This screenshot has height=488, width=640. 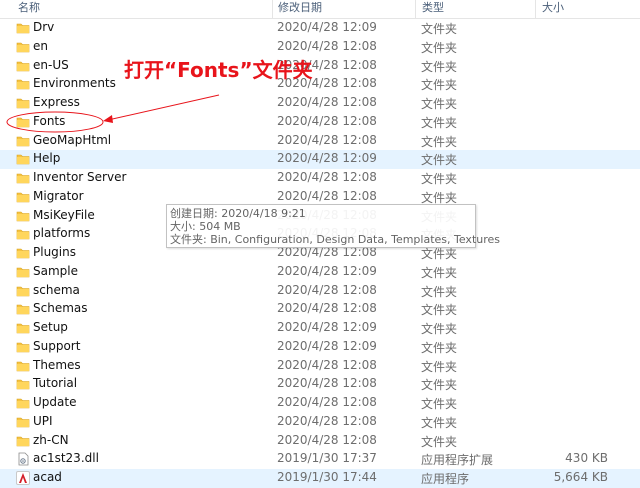 What do you see at coordinates (238, 213) in the screenshot?
I see `tooltip-created-date: 创建日期: 2020/4/18 9:21` at bounding box center [238, 213].